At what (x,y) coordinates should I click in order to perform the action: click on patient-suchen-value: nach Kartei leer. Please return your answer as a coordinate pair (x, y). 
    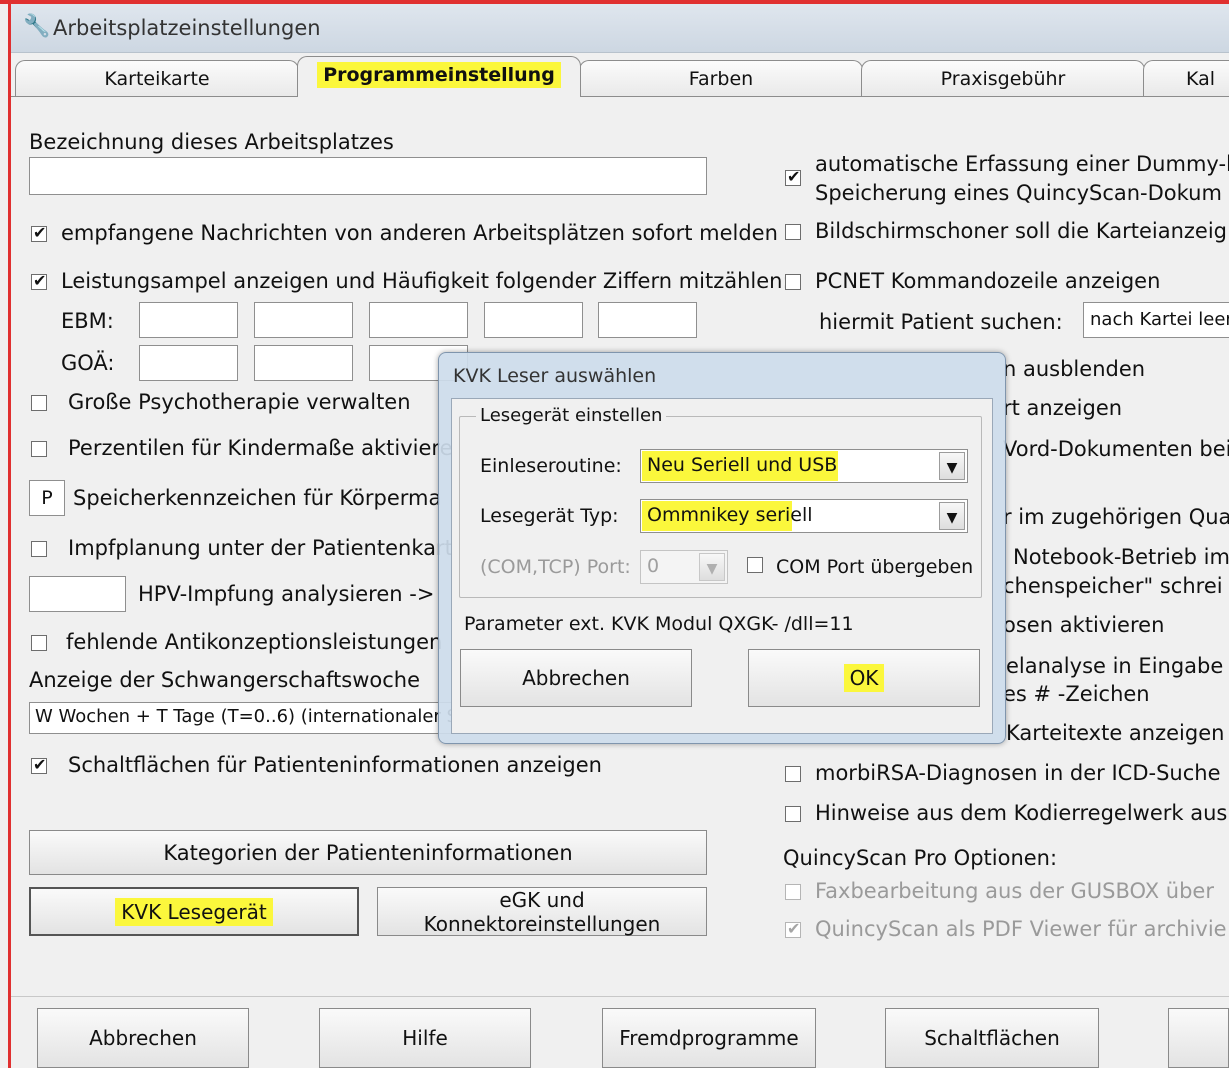
    Looking at the image, I should click on (1159, 319).